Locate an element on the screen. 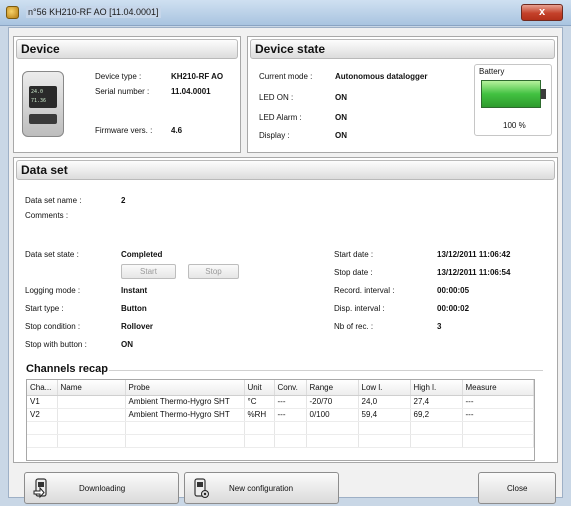 The width and height of the screenshot is (571, 506). serial-number-label: Serial number : is located at coordinates (122, 91).